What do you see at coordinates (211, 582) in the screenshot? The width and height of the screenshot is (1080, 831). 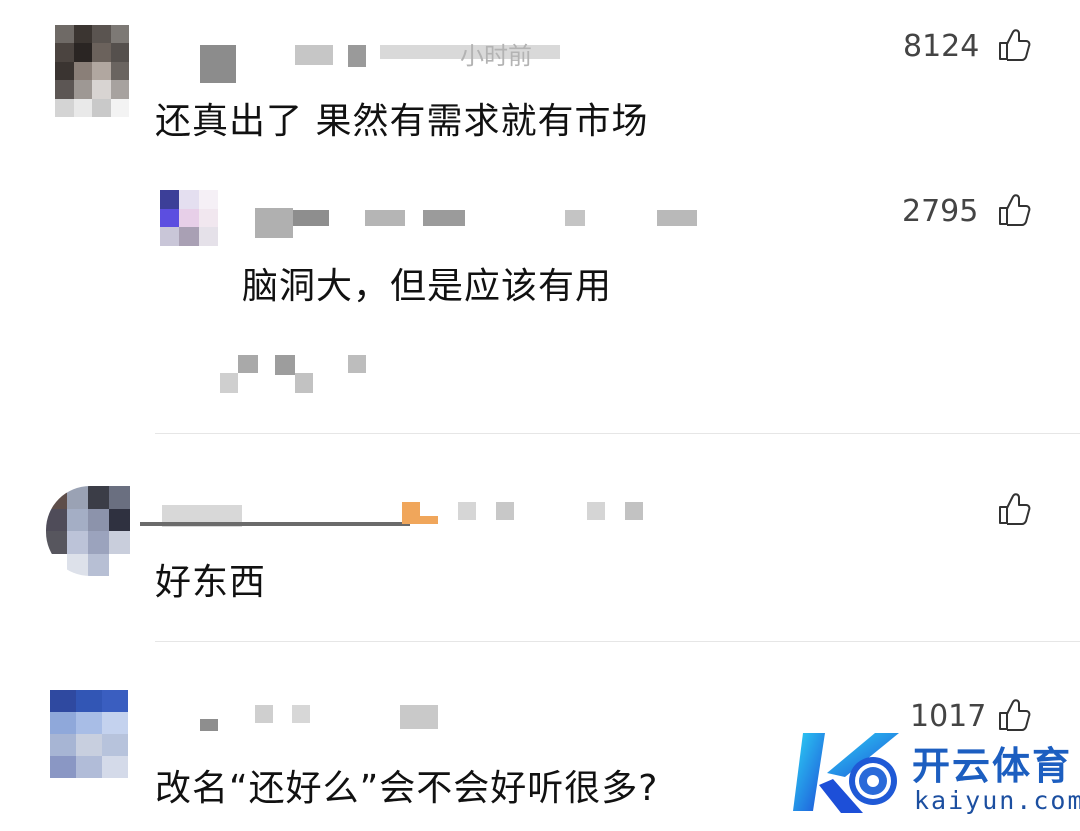 I see `comment-text: 好东西` at bounding box center [211, 582].